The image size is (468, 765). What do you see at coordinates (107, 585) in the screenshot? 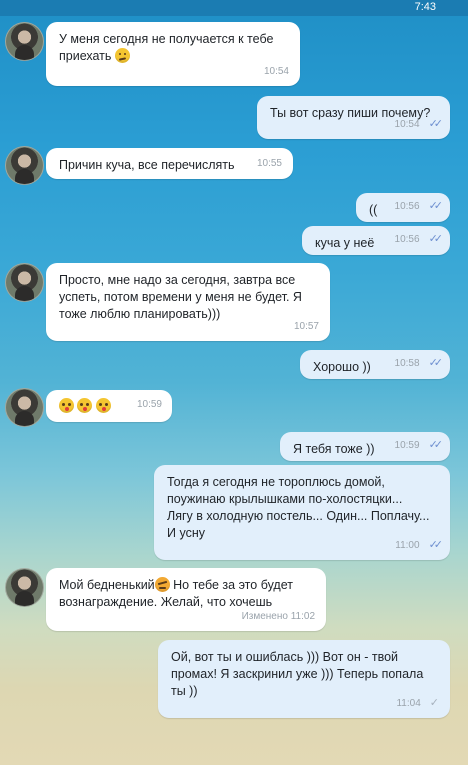
I see `message-text-part: Мой бедненький` at bounding box center [107, 585].